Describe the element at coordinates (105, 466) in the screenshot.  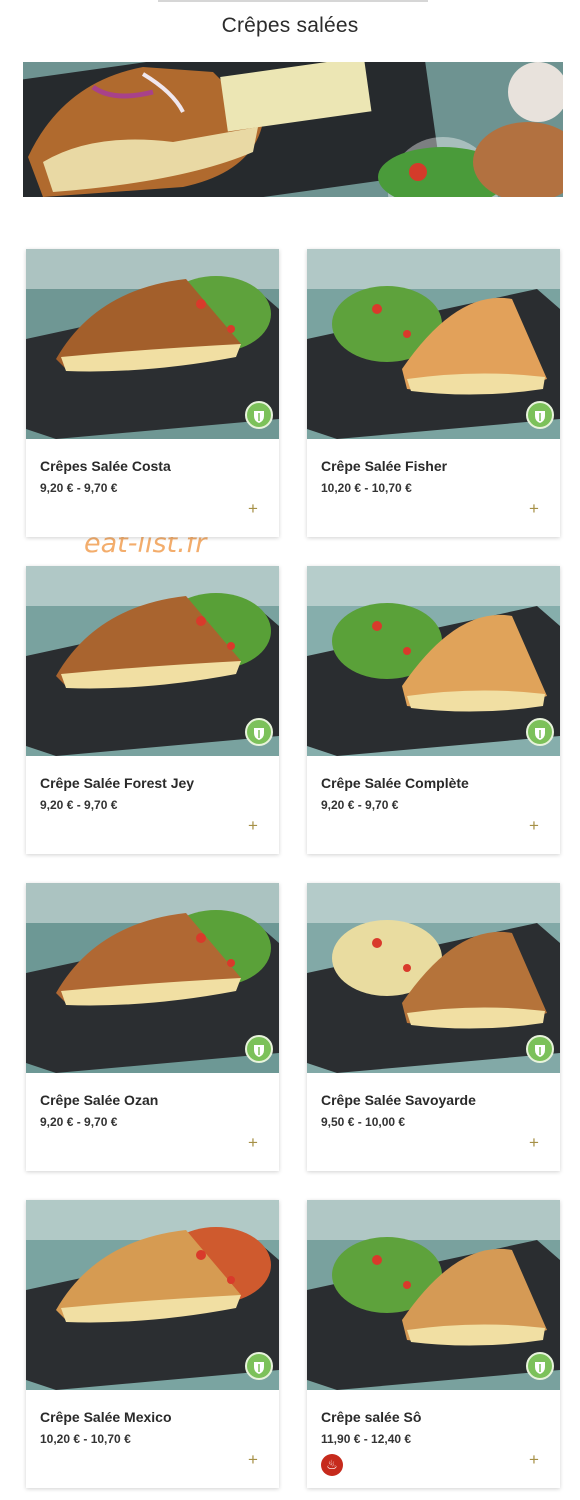
I see `product-name: Crêpes Salée Costa` at that location.